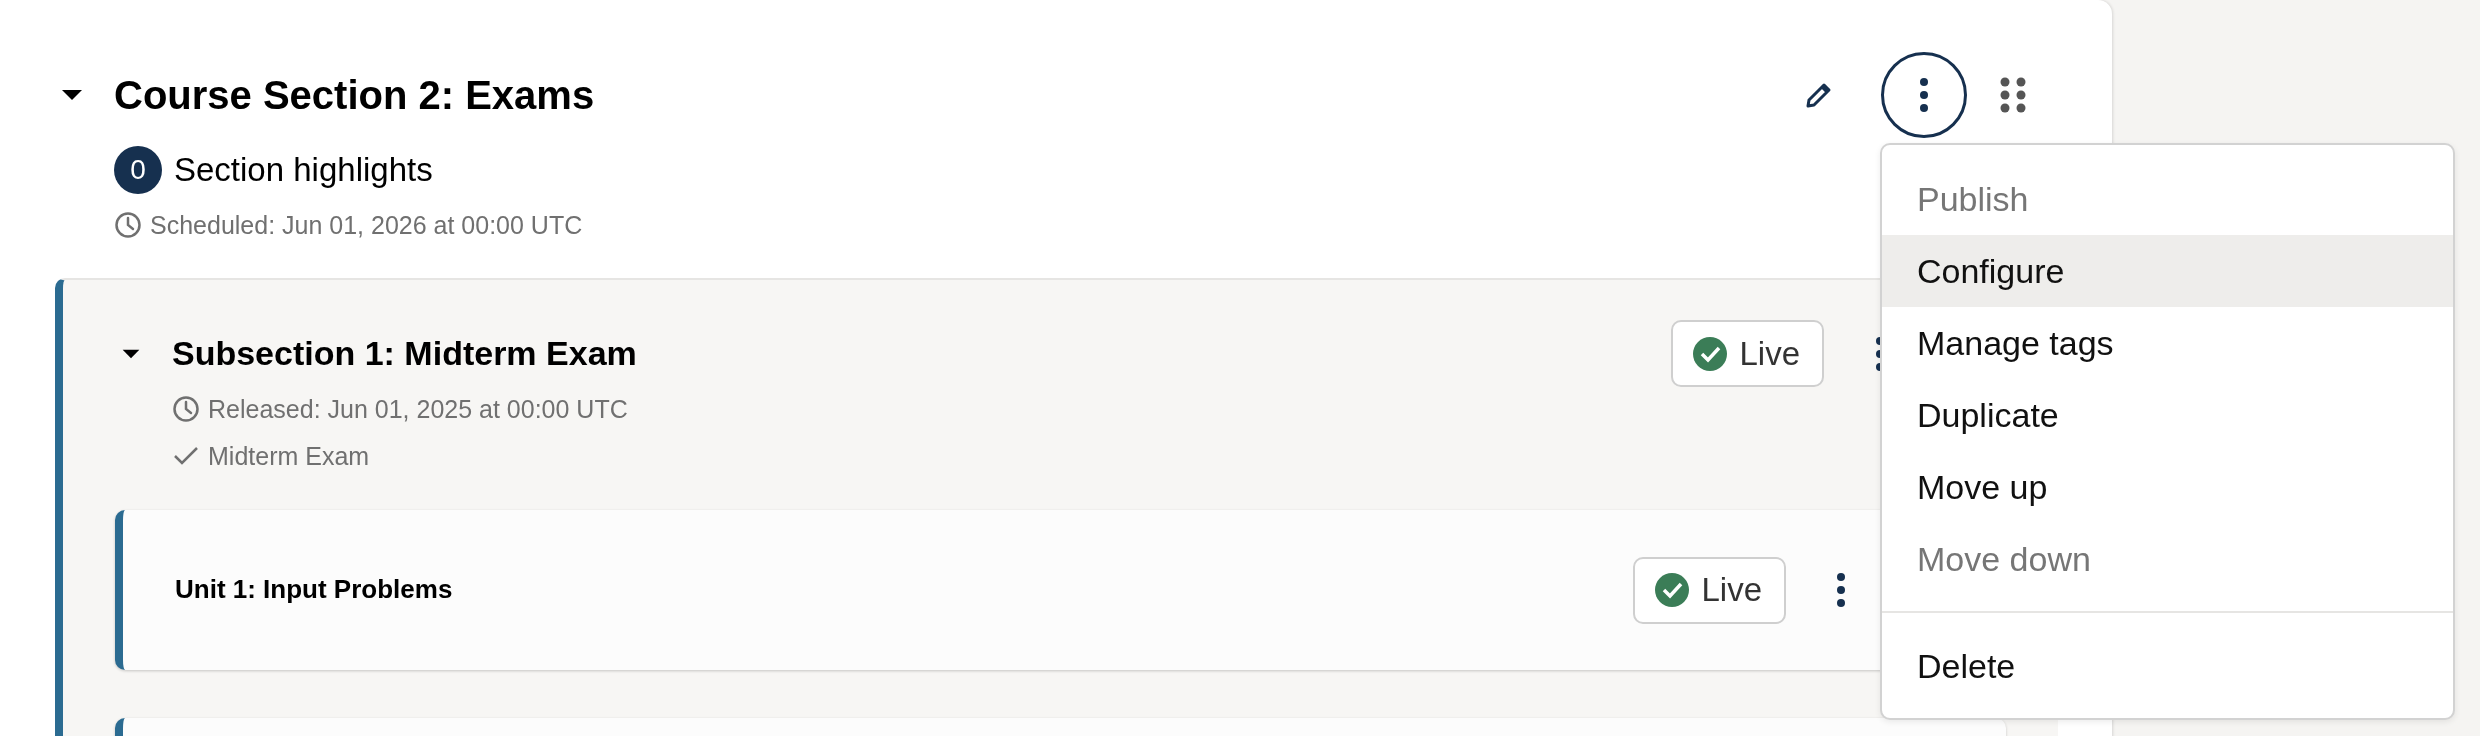 This screenshot has height=736, width=2480. I want to click on menu-item: Configure, so click(2167, 271).